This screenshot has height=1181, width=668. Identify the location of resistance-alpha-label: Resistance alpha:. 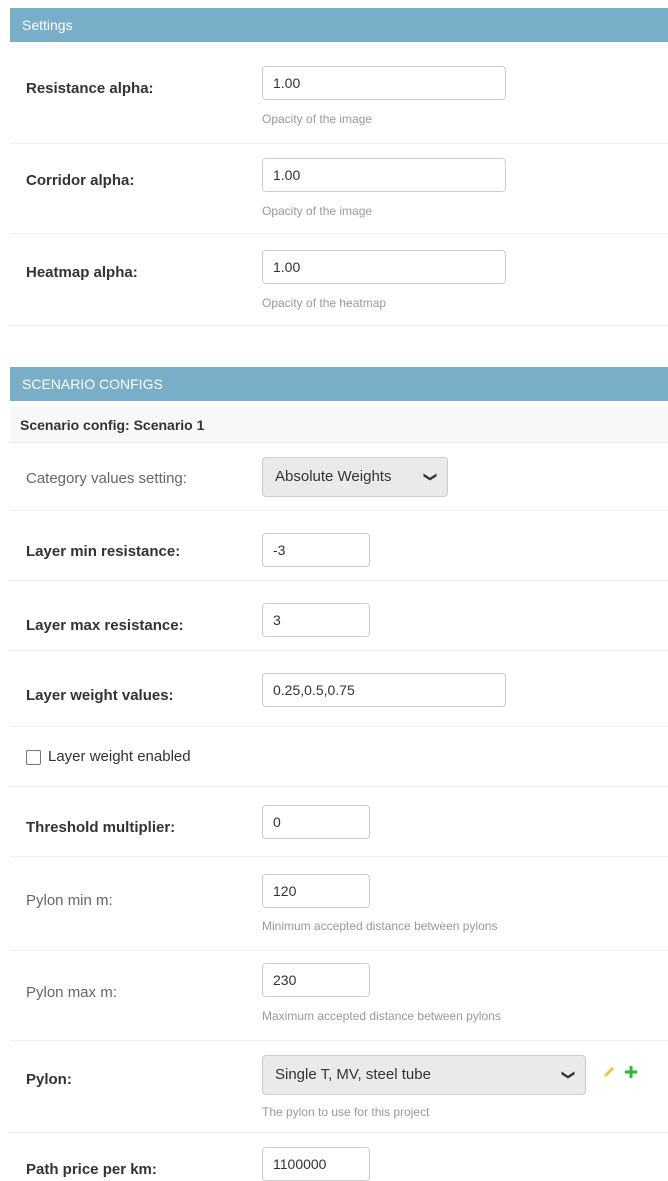
(90, 88).